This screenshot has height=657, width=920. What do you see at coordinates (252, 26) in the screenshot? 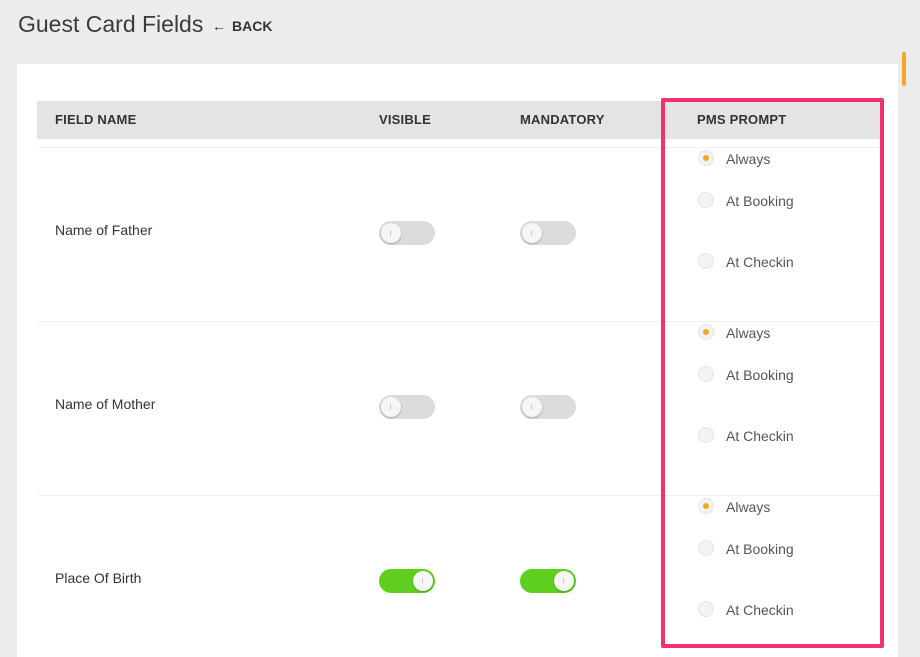
I see `back-label: BACK` at bounding box center [252, 26].